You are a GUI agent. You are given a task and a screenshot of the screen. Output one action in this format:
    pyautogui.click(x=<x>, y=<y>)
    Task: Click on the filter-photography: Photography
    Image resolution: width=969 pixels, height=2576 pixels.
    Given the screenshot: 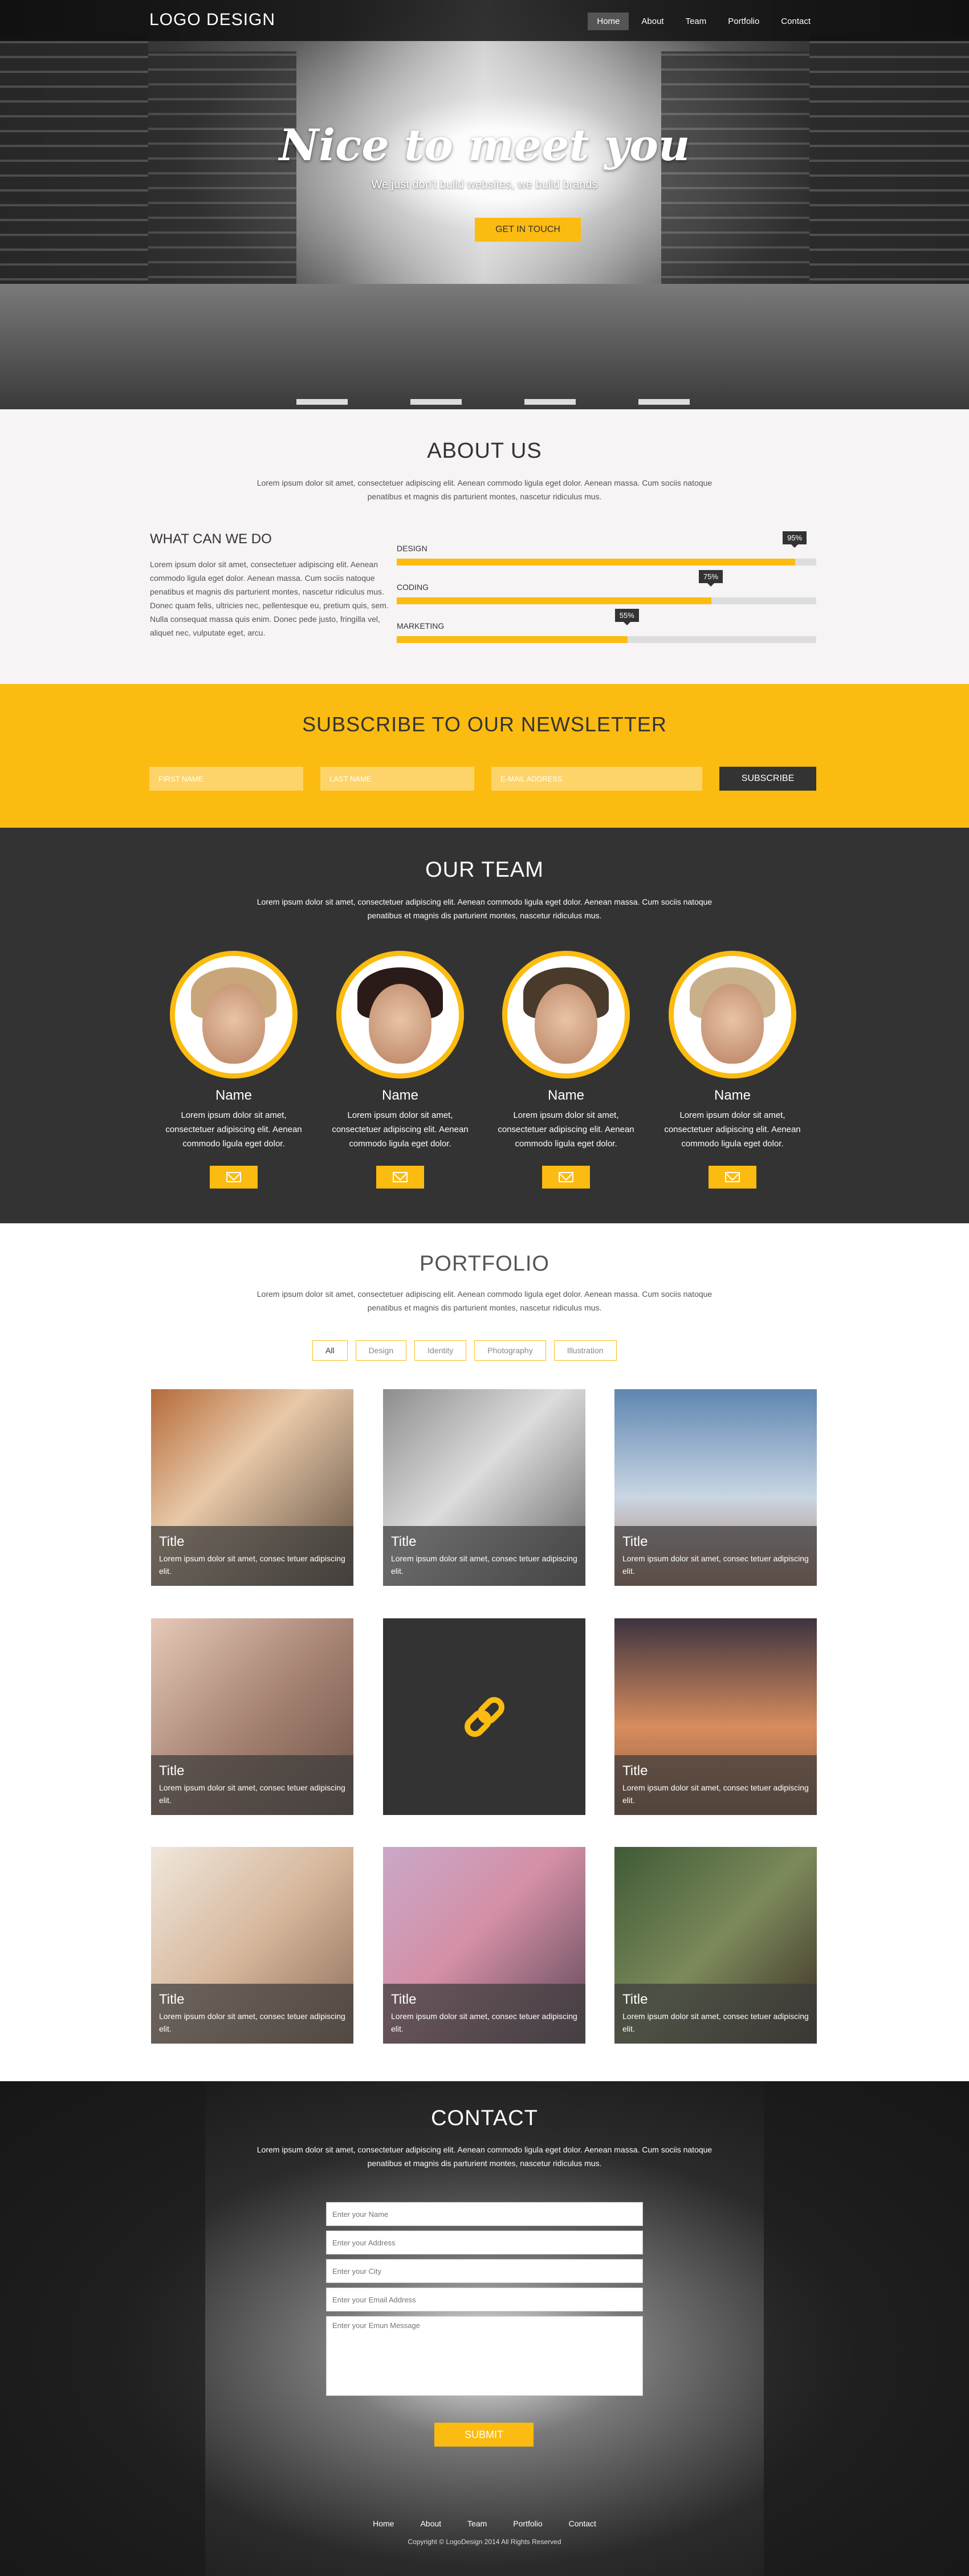 What is the action you would take?
    pyautogui.click(x=510, y=1350)
    